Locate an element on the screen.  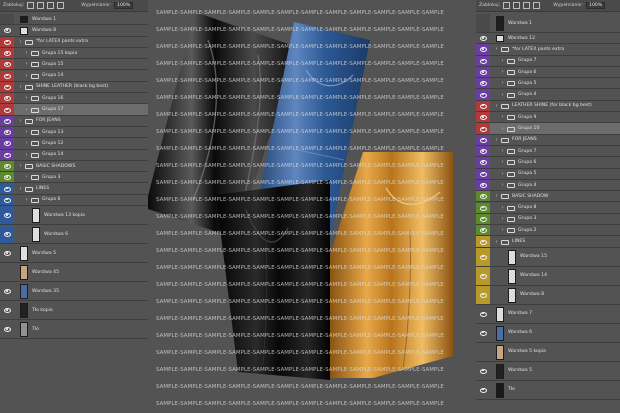
layer-row: Tło is located at coordinates (548, 390).